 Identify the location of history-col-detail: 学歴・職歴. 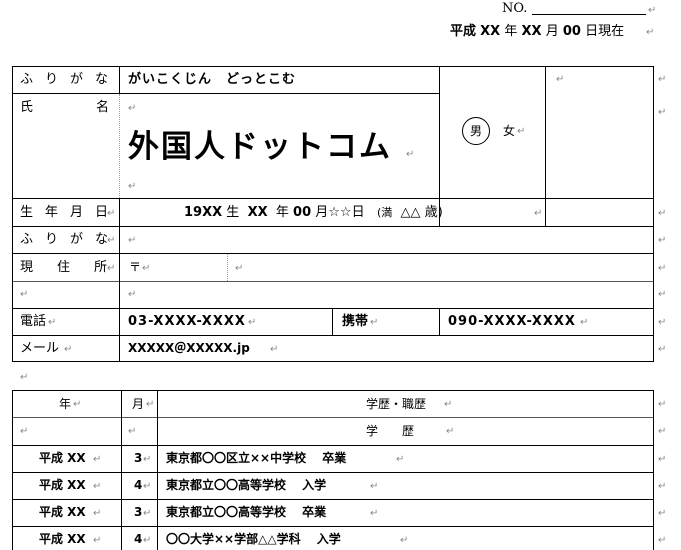
(396, 404).